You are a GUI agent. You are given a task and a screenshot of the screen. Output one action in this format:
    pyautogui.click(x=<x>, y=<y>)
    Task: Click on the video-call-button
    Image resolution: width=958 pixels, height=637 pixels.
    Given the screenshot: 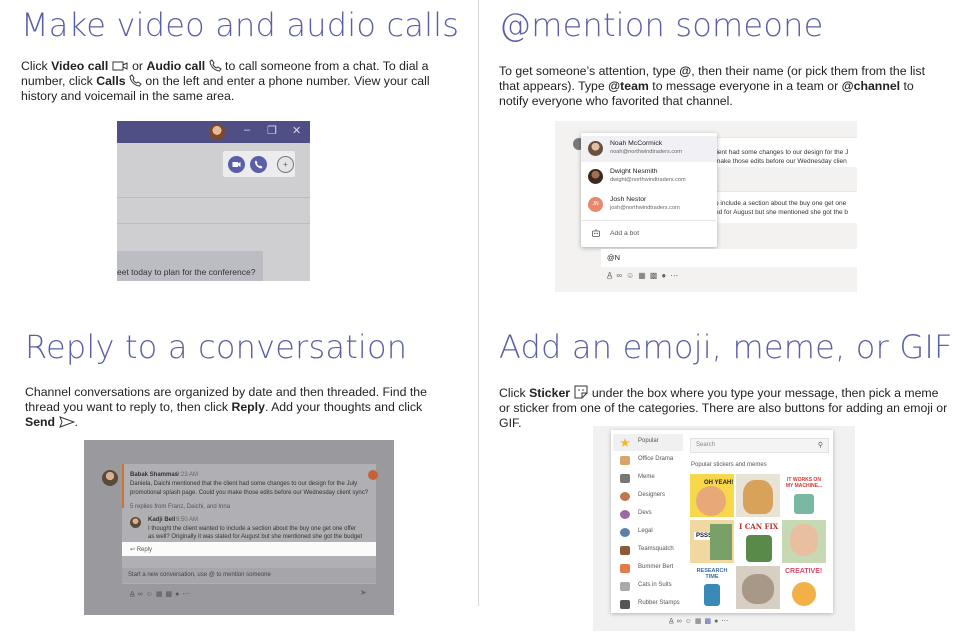 What is the action you would take?
    pyautogui.click(x=236, y=164)
    